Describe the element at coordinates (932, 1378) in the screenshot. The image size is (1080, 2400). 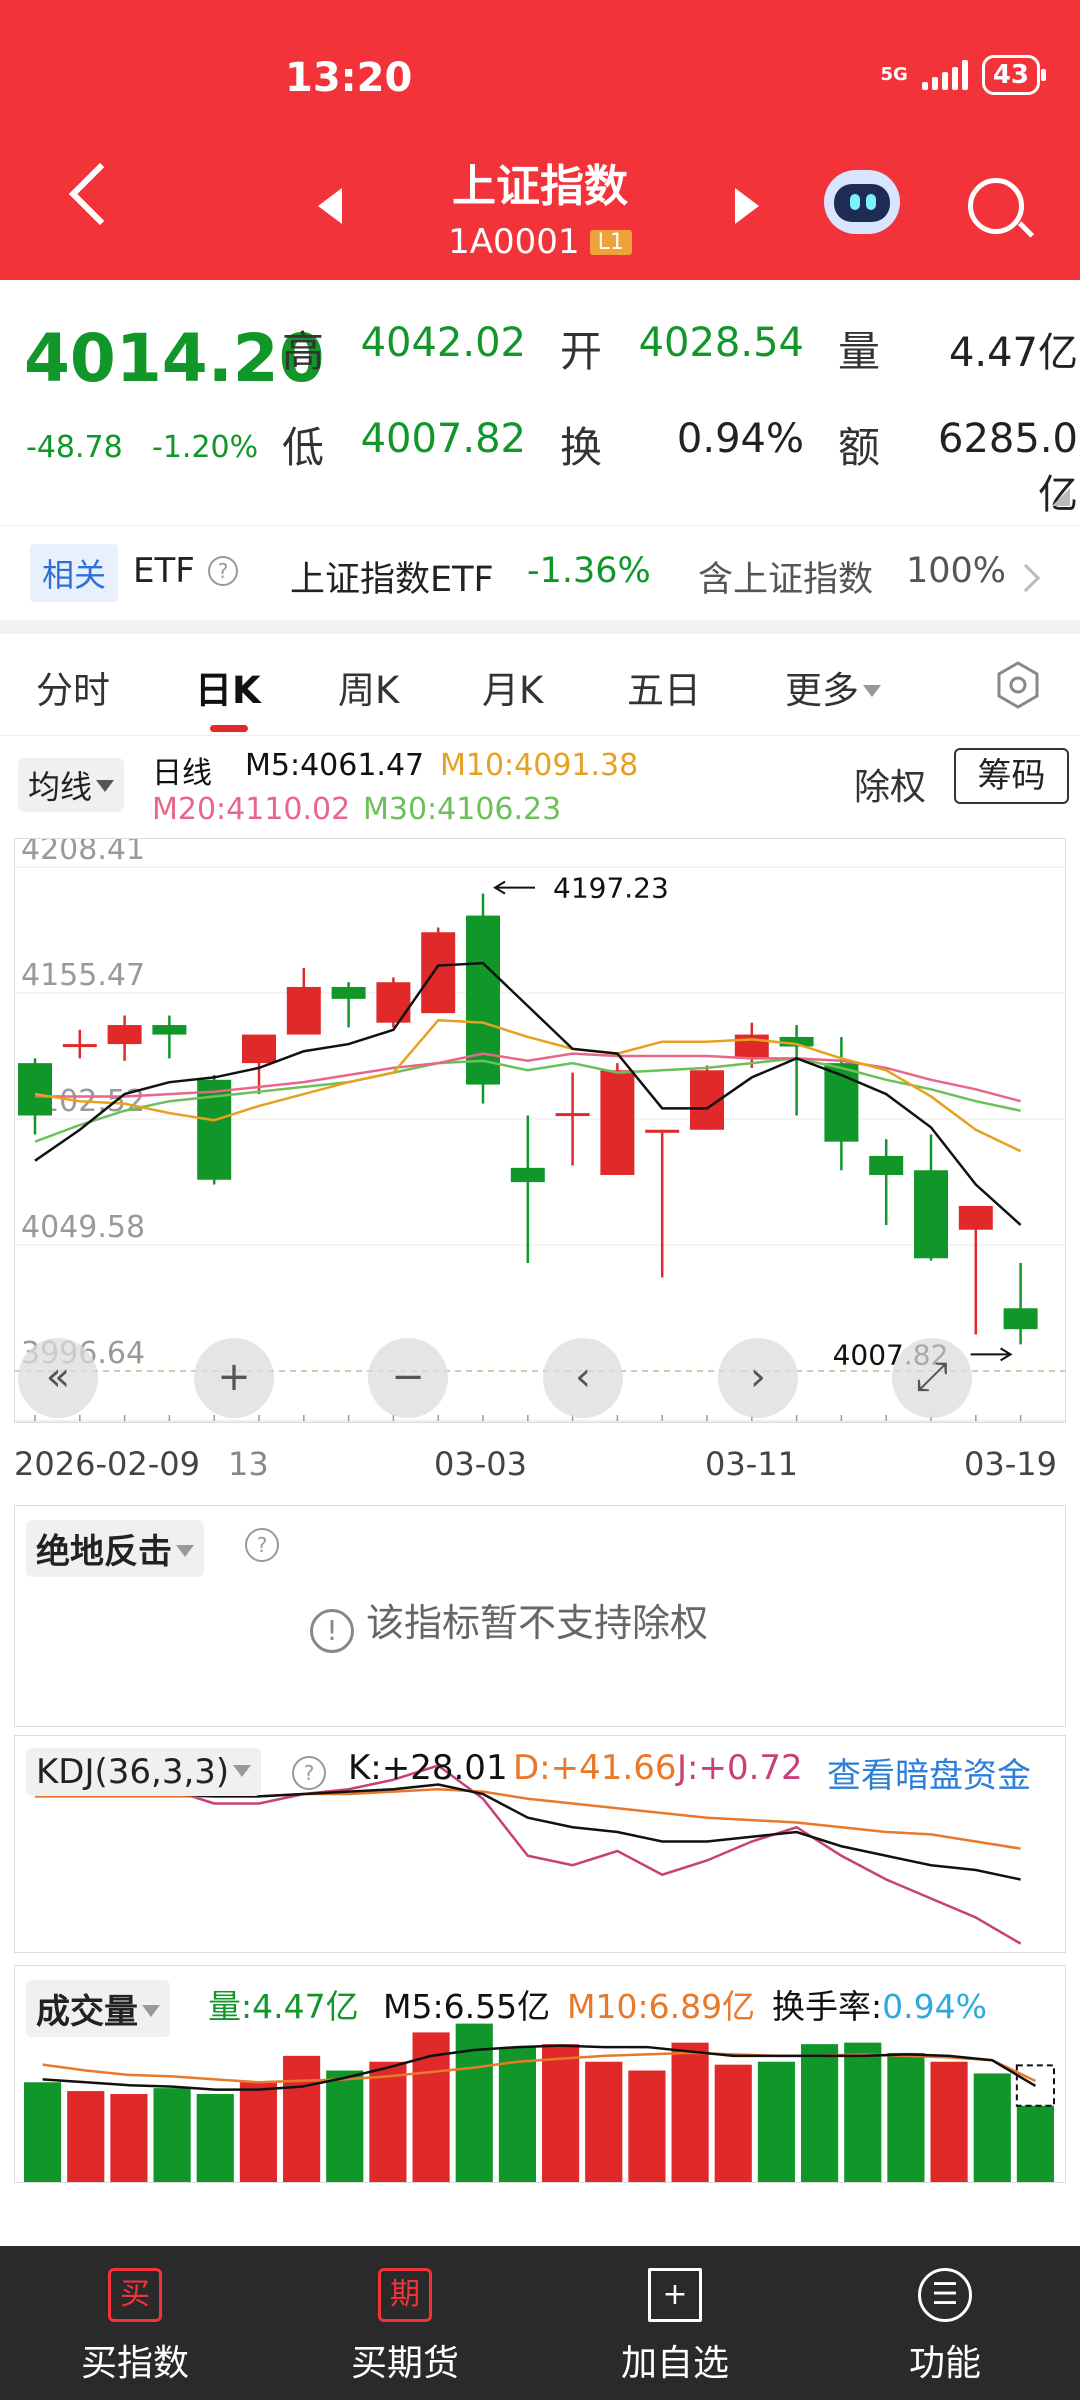
I see `fullscreen-button: ⤢` at that location.